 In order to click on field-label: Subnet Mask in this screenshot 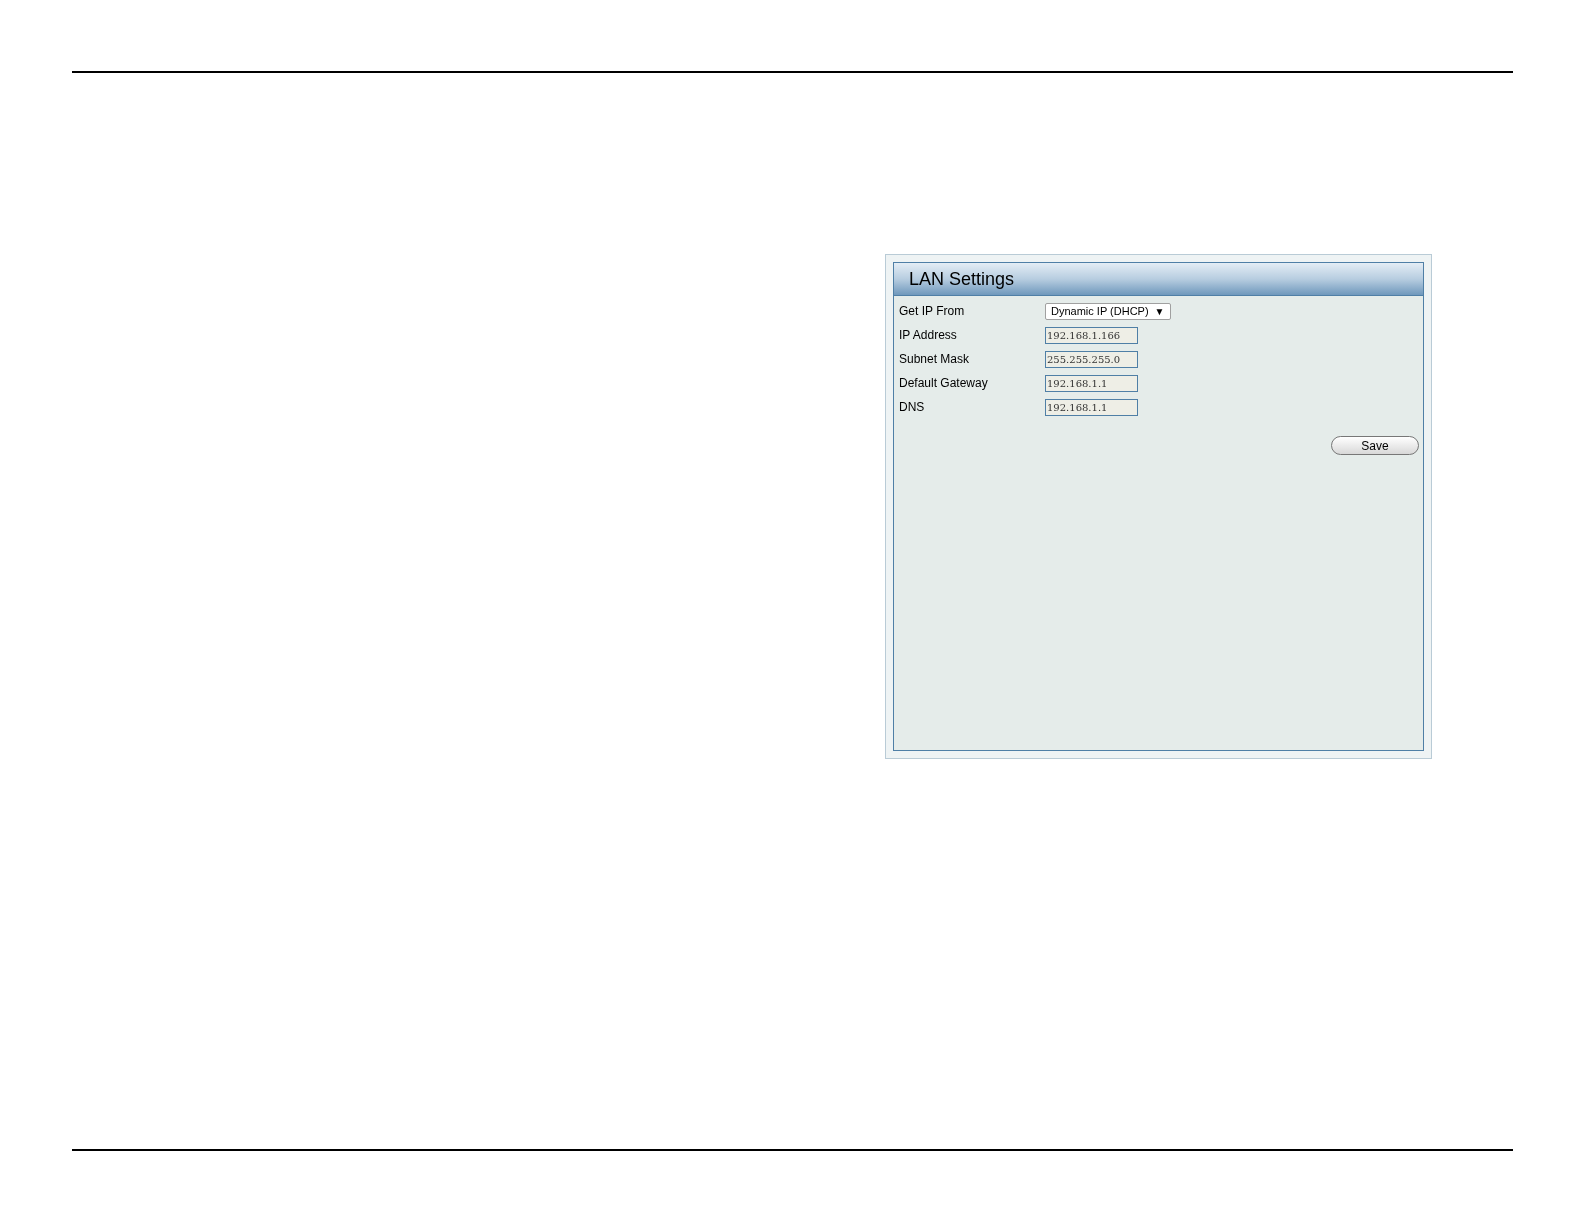, I will do `click(935, 359)`.